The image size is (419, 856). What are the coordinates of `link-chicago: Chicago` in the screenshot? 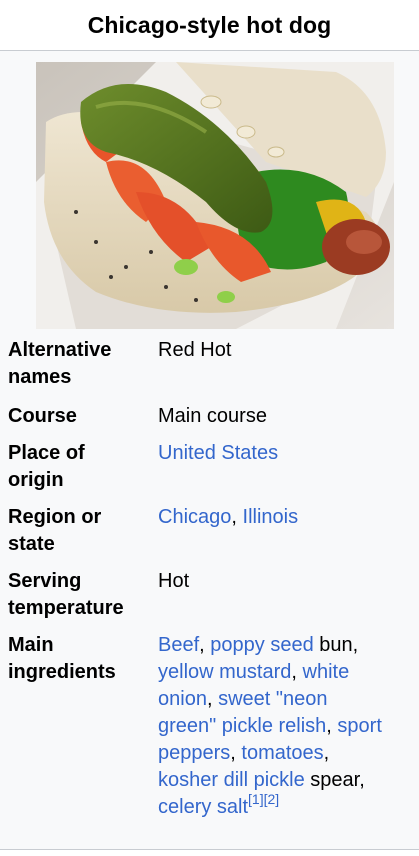 It's located at (194, 517).